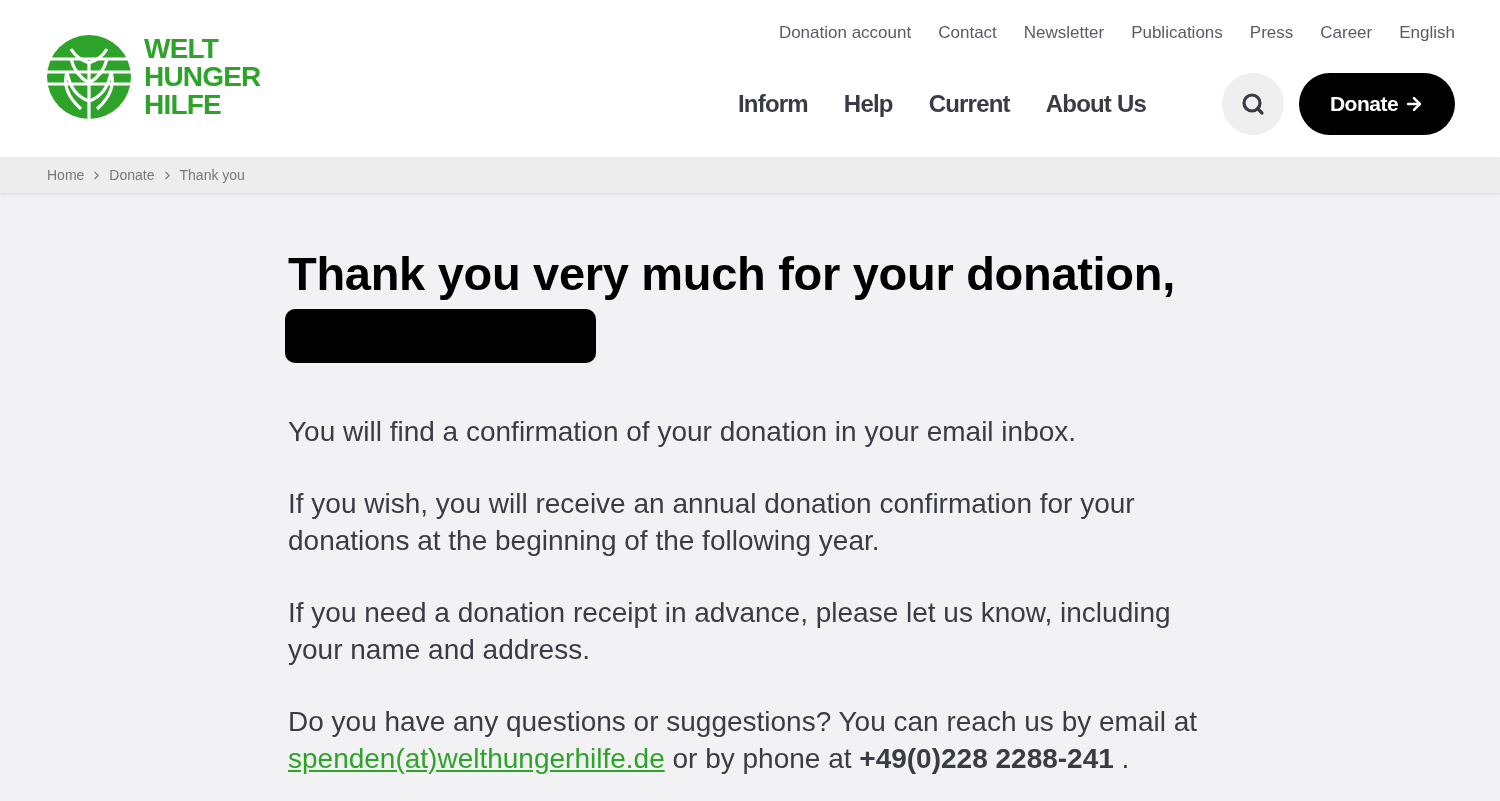 This screenshot has height=801, width=1500. Describe the element at coordinates (66, 175) in the screenshot. I see `breadcrumb-link: Home` at that location.